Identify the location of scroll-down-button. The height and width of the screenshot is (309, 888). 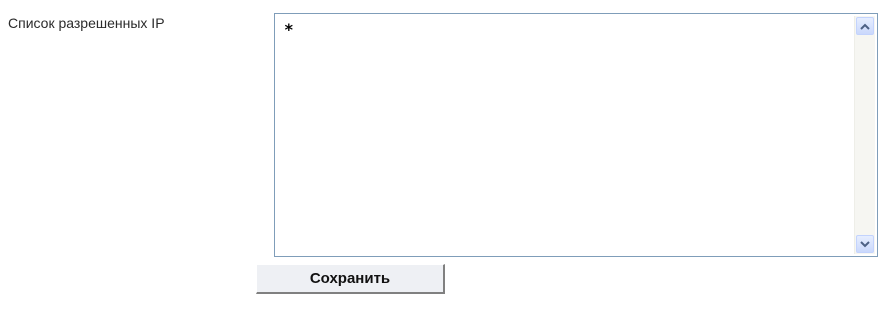
(865, 244).